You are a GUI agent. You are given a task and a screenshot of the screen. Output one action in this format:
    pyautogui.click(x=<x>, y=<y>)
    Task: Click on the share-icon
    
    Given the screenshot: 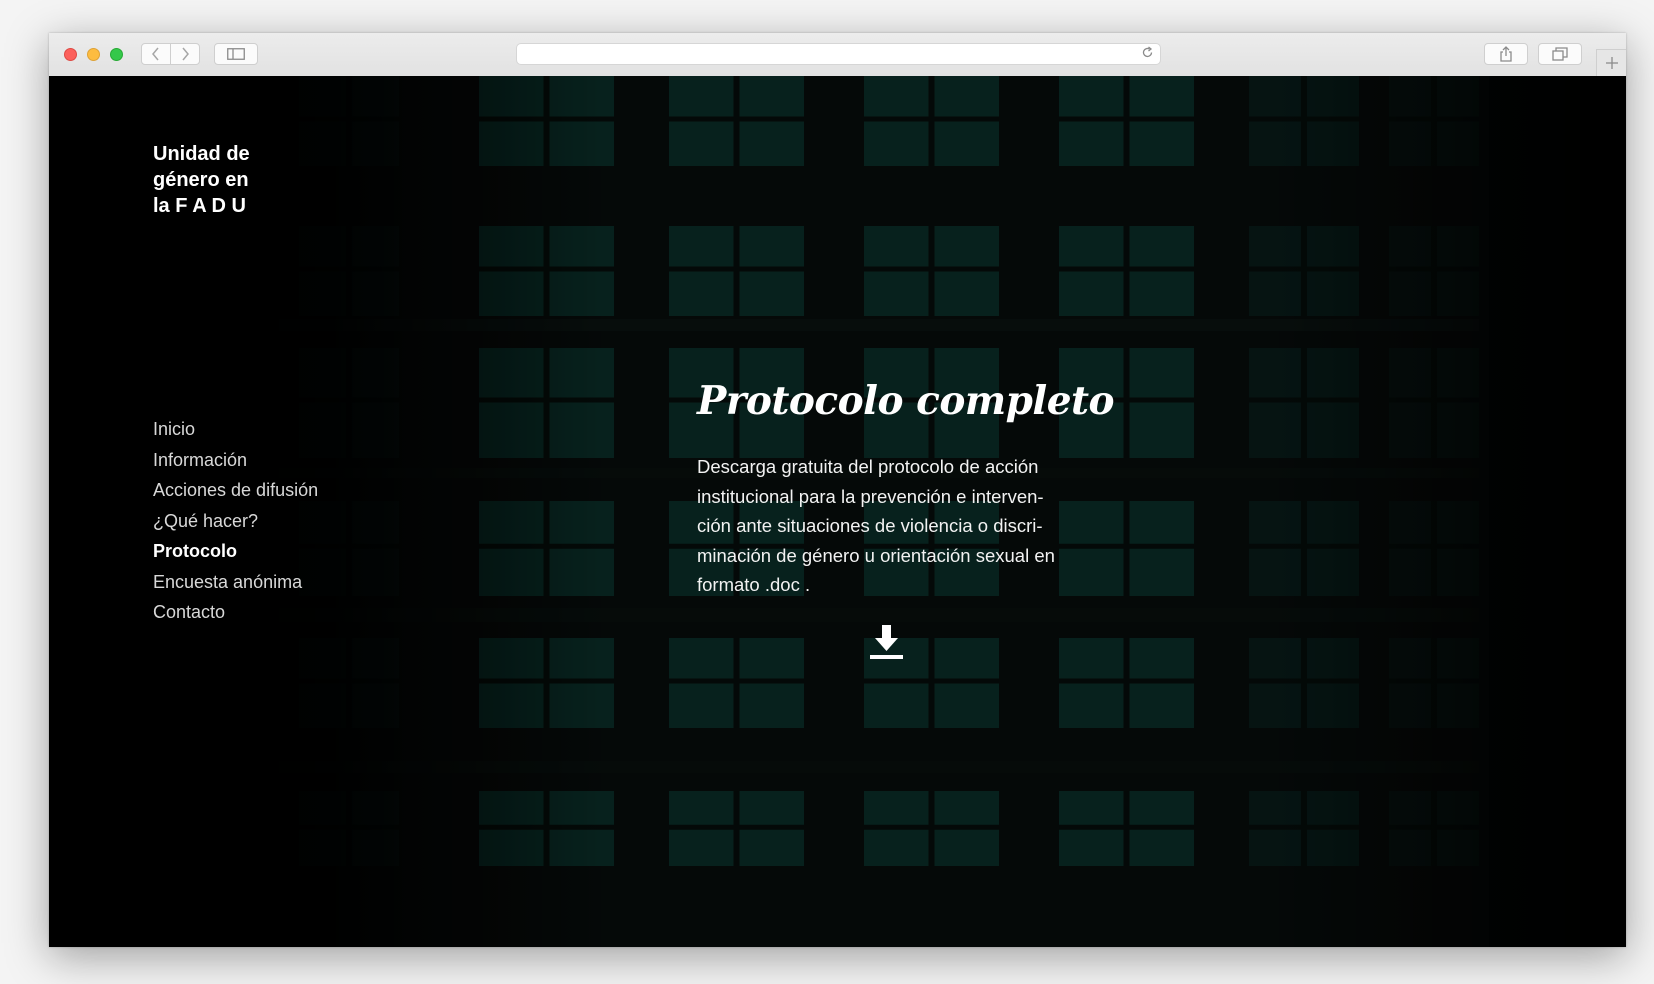 What is the action you would take?
    pyautogui.click(x=1506, y=54)
    